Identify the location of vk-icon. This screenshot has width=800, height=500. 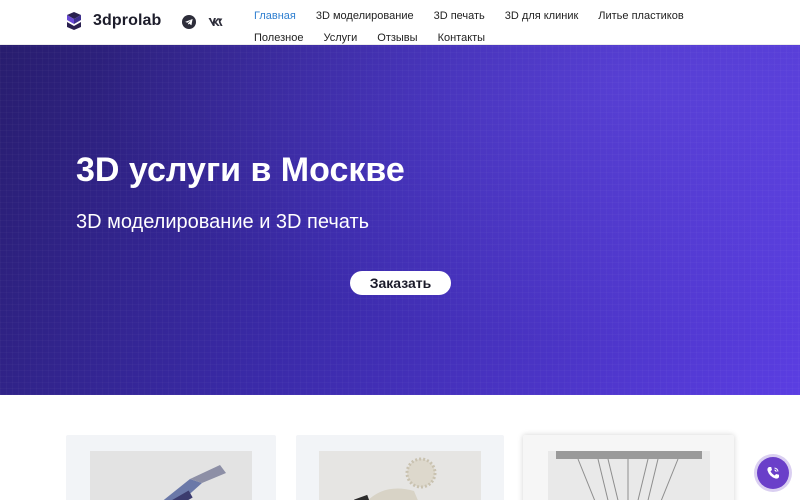
(215, 22).